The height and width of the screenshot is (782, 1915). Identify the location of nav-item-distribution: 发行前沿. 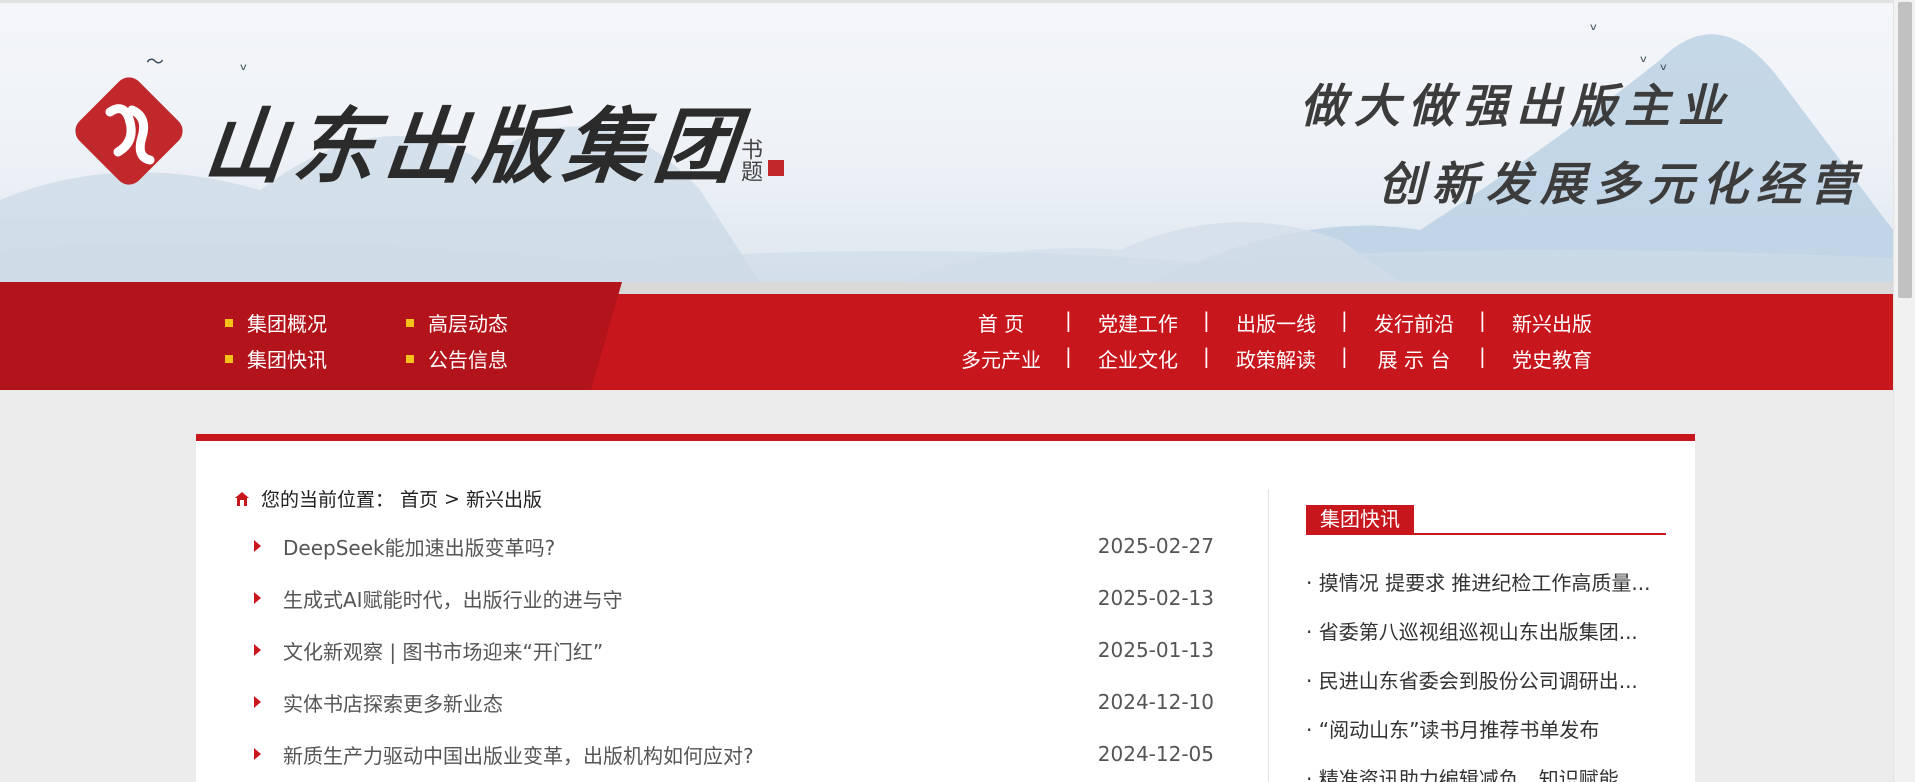
(1414, 322).